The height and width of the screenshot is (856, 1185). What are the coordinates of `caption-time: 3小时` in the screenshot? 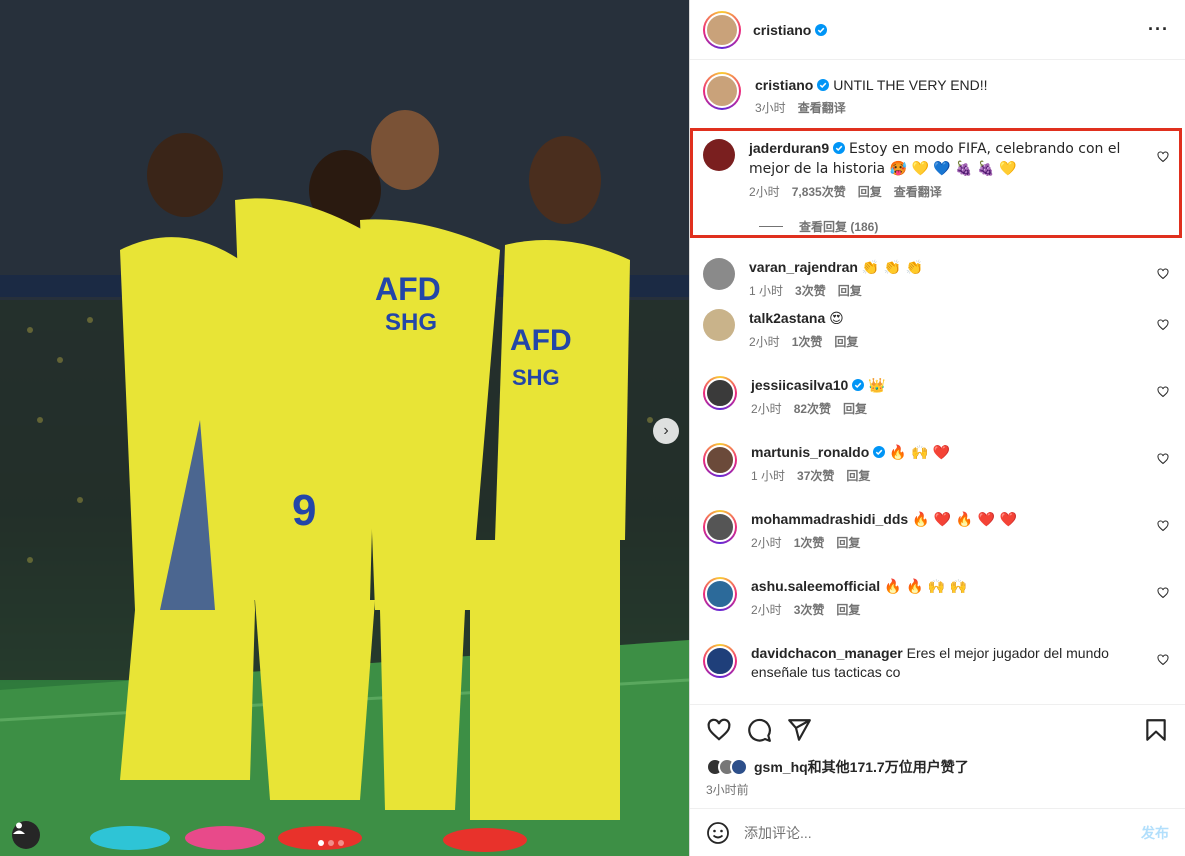 It's located at (770, 108).